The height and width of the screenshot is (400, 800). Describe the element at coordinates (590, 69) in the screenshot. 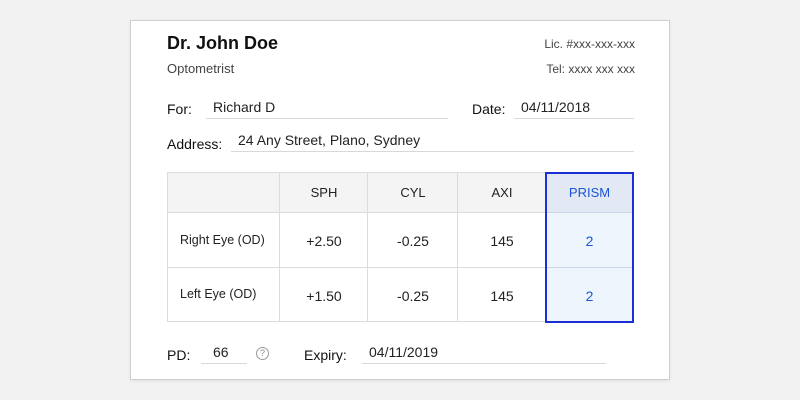

I see `phone-number: Tel: xxxx xxx xxx` at that location.